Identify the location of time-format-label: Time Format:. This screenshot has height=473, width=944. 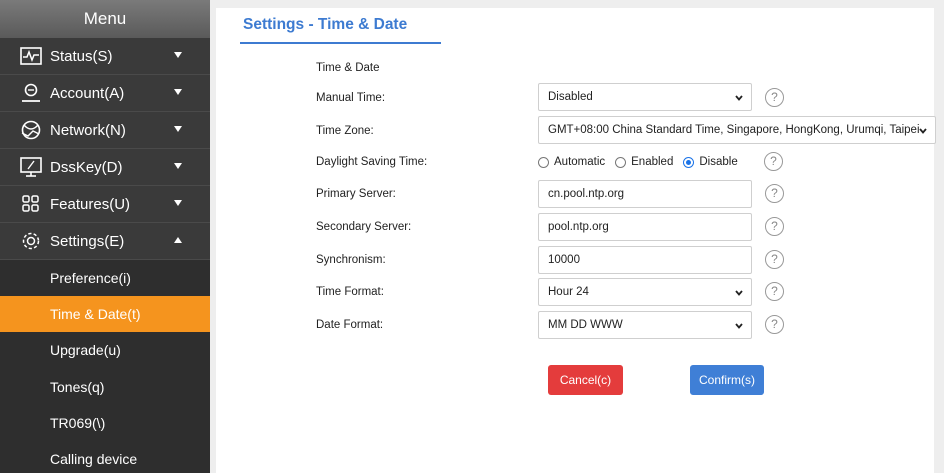
(350, 292).